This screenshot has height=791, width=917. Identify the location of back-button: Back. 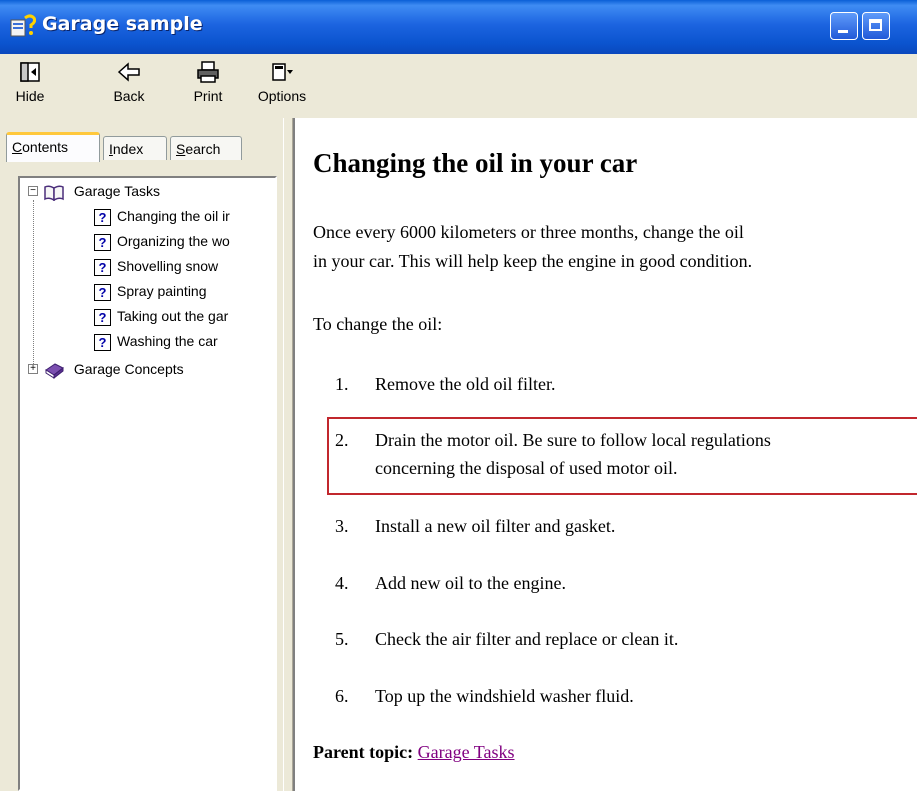
(129, 80).